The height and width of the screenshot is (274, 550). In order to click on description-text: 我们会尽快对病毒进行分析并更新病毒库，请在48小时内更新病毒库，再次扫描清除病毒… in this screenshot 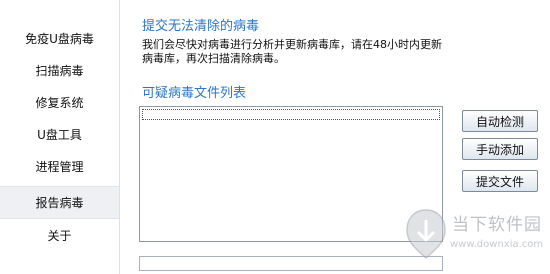, I will do `click(292, 51)`.